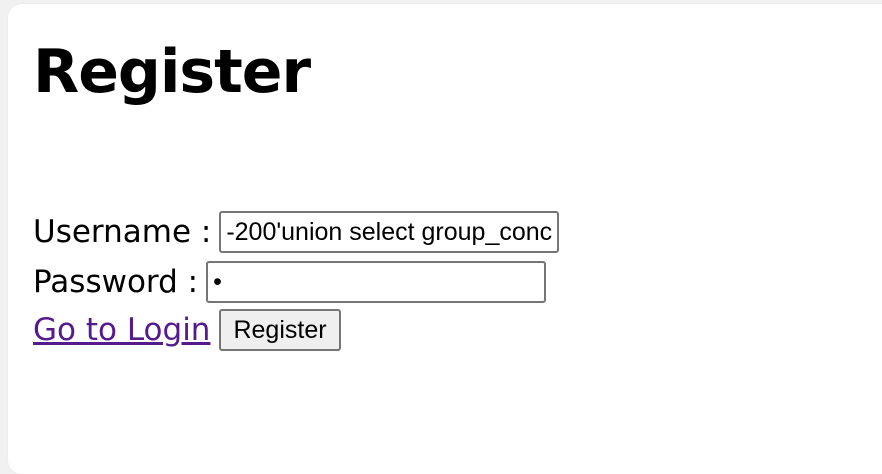 The width and height of the screenshot is (882, 474). I want to click on password-input, so click(376, 282).